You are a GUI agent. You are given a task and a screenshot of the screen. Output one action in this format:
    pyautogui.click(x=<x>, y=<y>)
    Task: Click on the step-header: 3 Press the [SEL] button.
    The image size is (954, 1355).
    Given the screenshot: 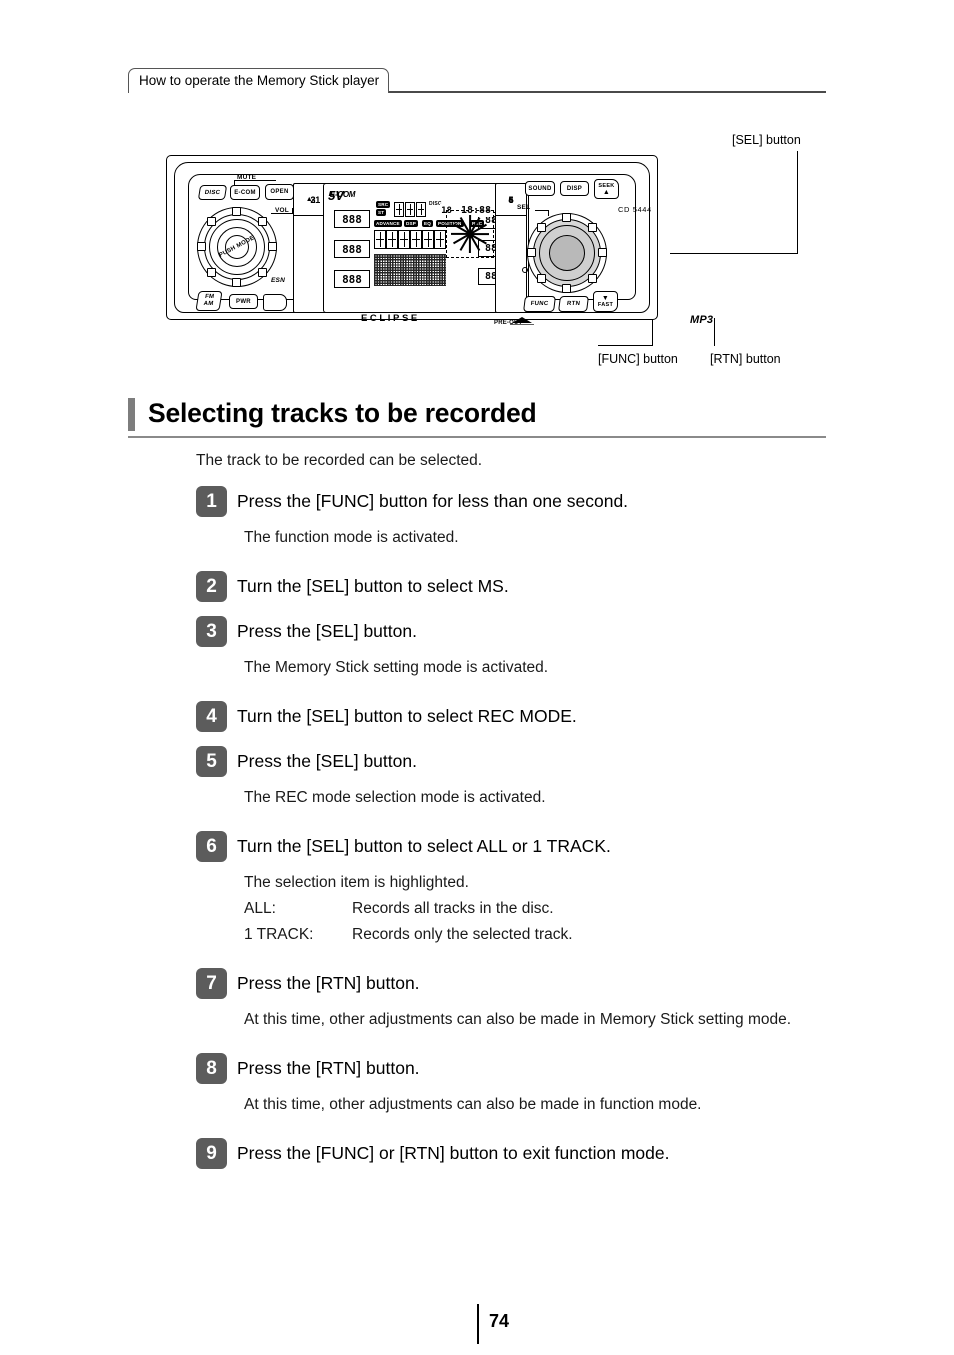 What is the action you would take?
    pyautogui.click(x=512, y=631)
    